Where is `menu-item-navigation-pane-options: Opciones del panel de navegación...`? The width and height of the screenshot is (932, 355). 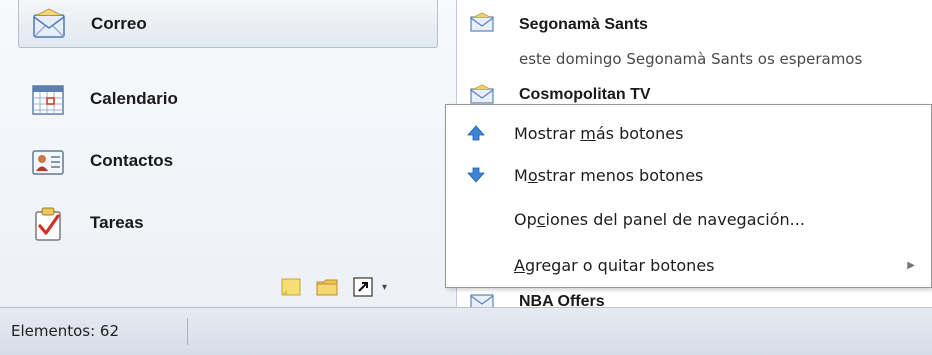 menu-item-navigation-pane-options: Opciones del panel de navegación... is located at coordinates (688, 219).